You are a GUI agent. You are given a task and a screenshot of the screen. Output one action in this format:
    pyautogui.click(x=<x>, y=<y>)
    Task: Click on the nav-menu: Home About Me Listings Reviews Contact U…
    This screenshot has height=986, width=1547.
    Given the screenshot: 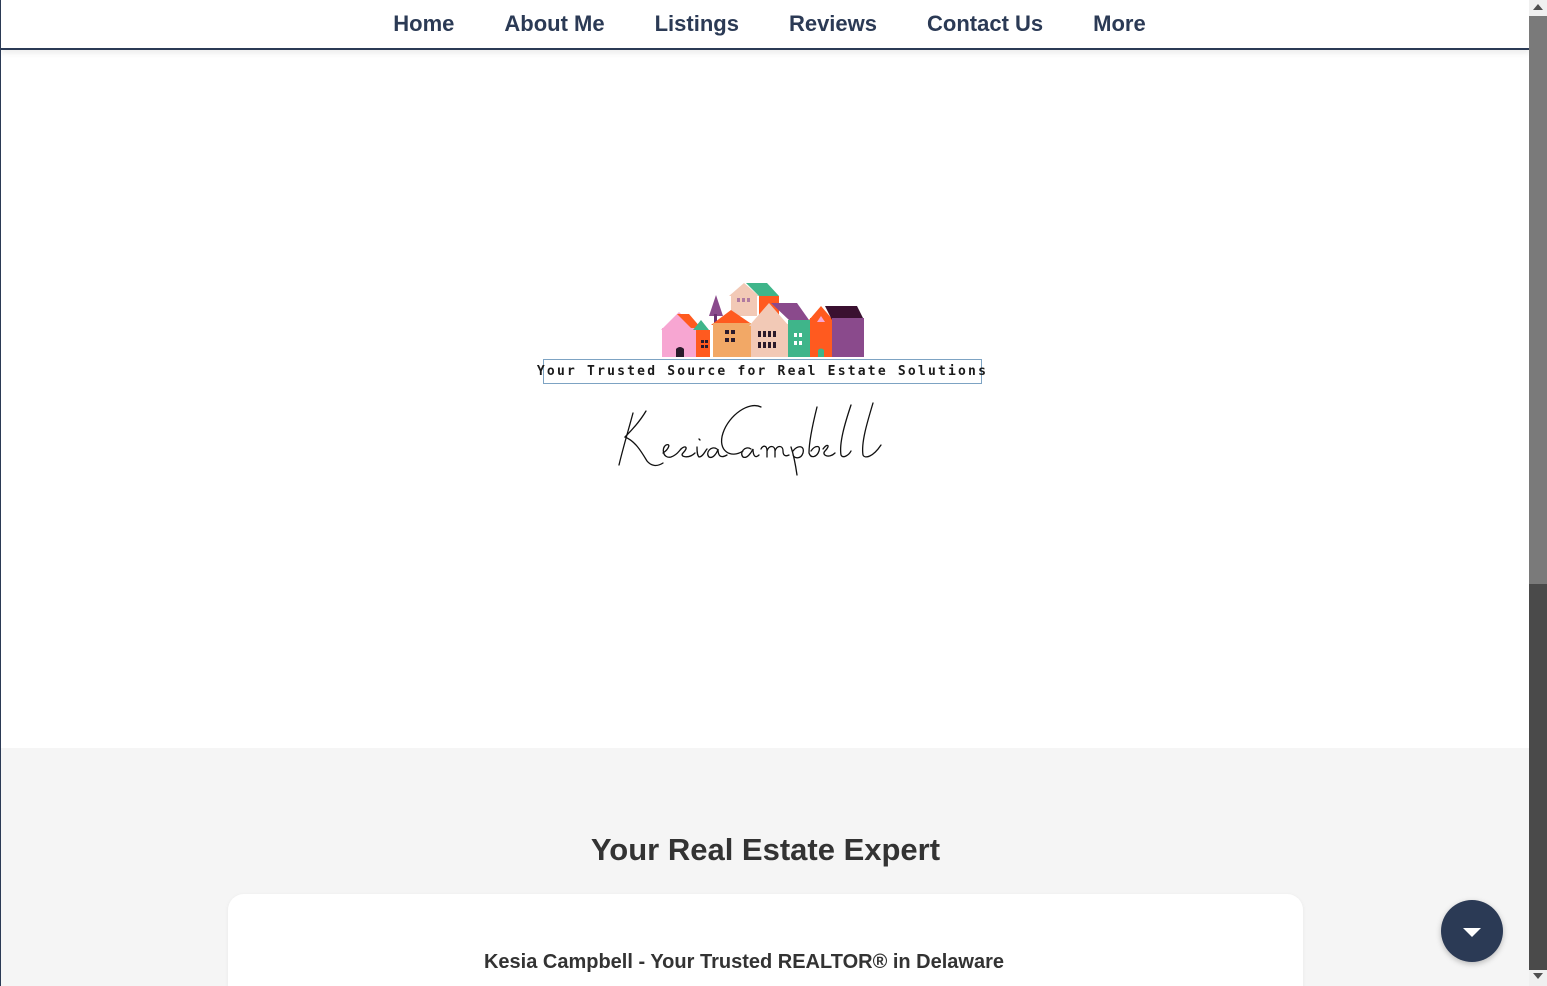 What is the action you would take?
    pyautogui.click(x=765, y=24)
    